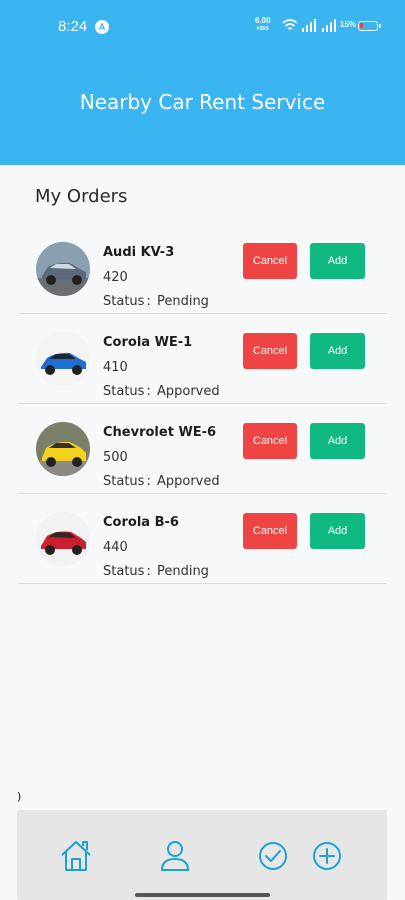 The image size is (405, 900). What do you see at coordinates (202, 855) in the screenshot?
I see `bottom-navigation` at bounding box center [202, 855].